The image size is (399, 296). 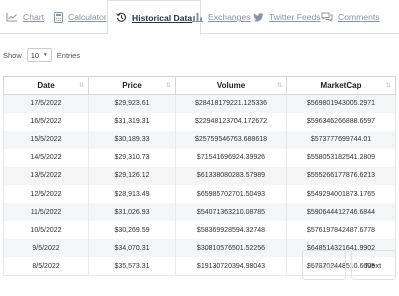 What do you see at coordinates (341, 230) in the screenshot?
I see `cell-marketcap: $576197842487.6778` at bounding box center [341, 230].